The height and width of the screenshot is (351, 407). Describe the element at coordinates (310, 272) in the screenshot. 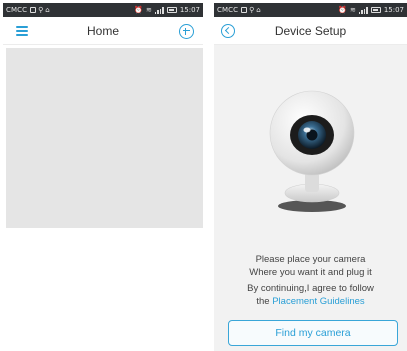

I see `instruction-line-2: Where you want it and plug it` at that location.